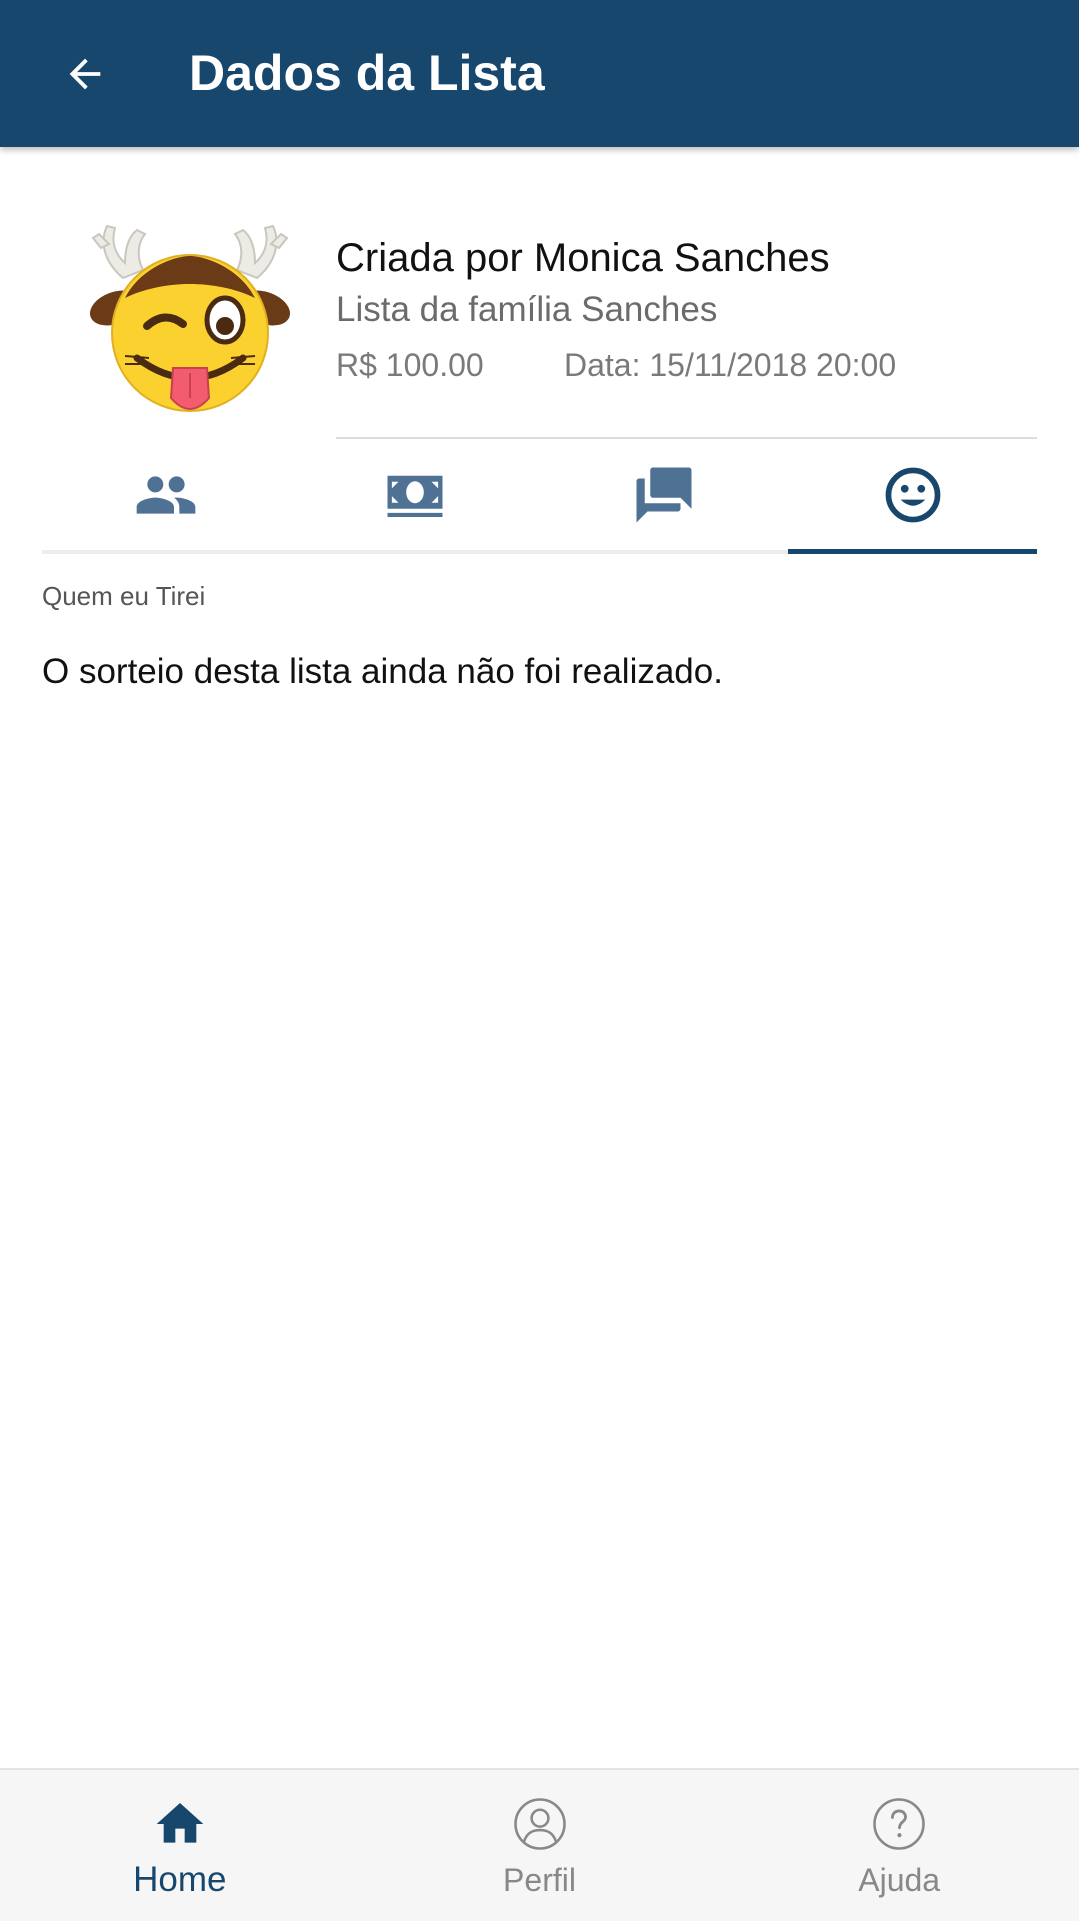  Describe the element at coordinates (180, 1845) in the screenshot. I see `nav-home: Home` at that location.